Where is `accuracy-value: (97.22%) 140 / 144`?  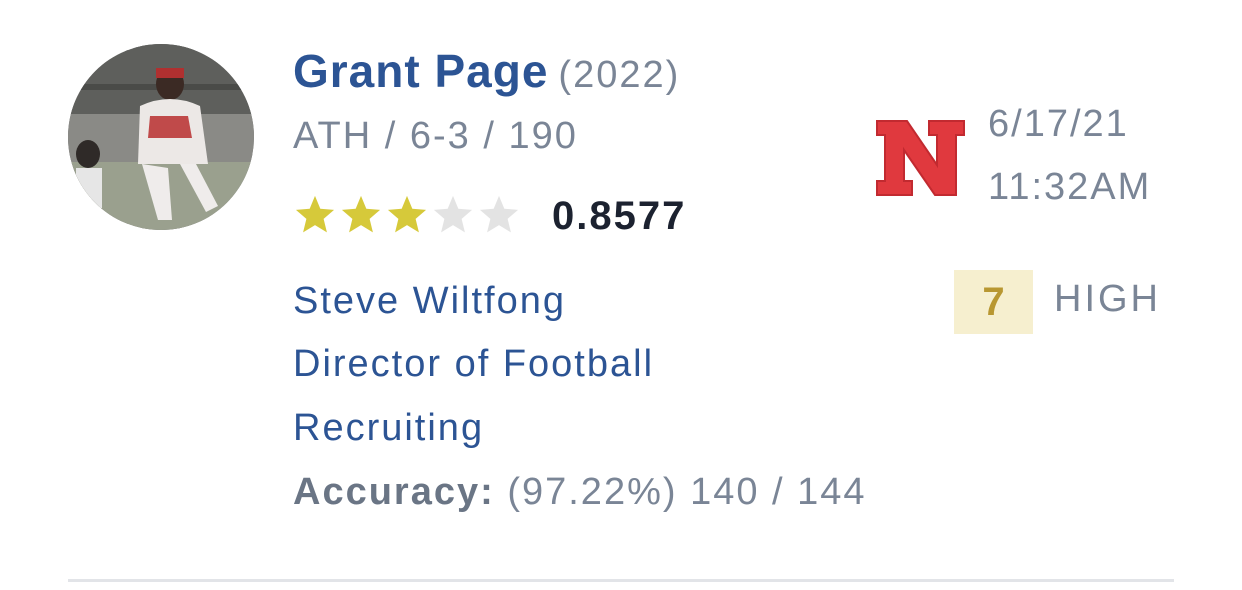 accuracy-value: (97.22%) 140 / 144 is located at coordinates (687, 492).